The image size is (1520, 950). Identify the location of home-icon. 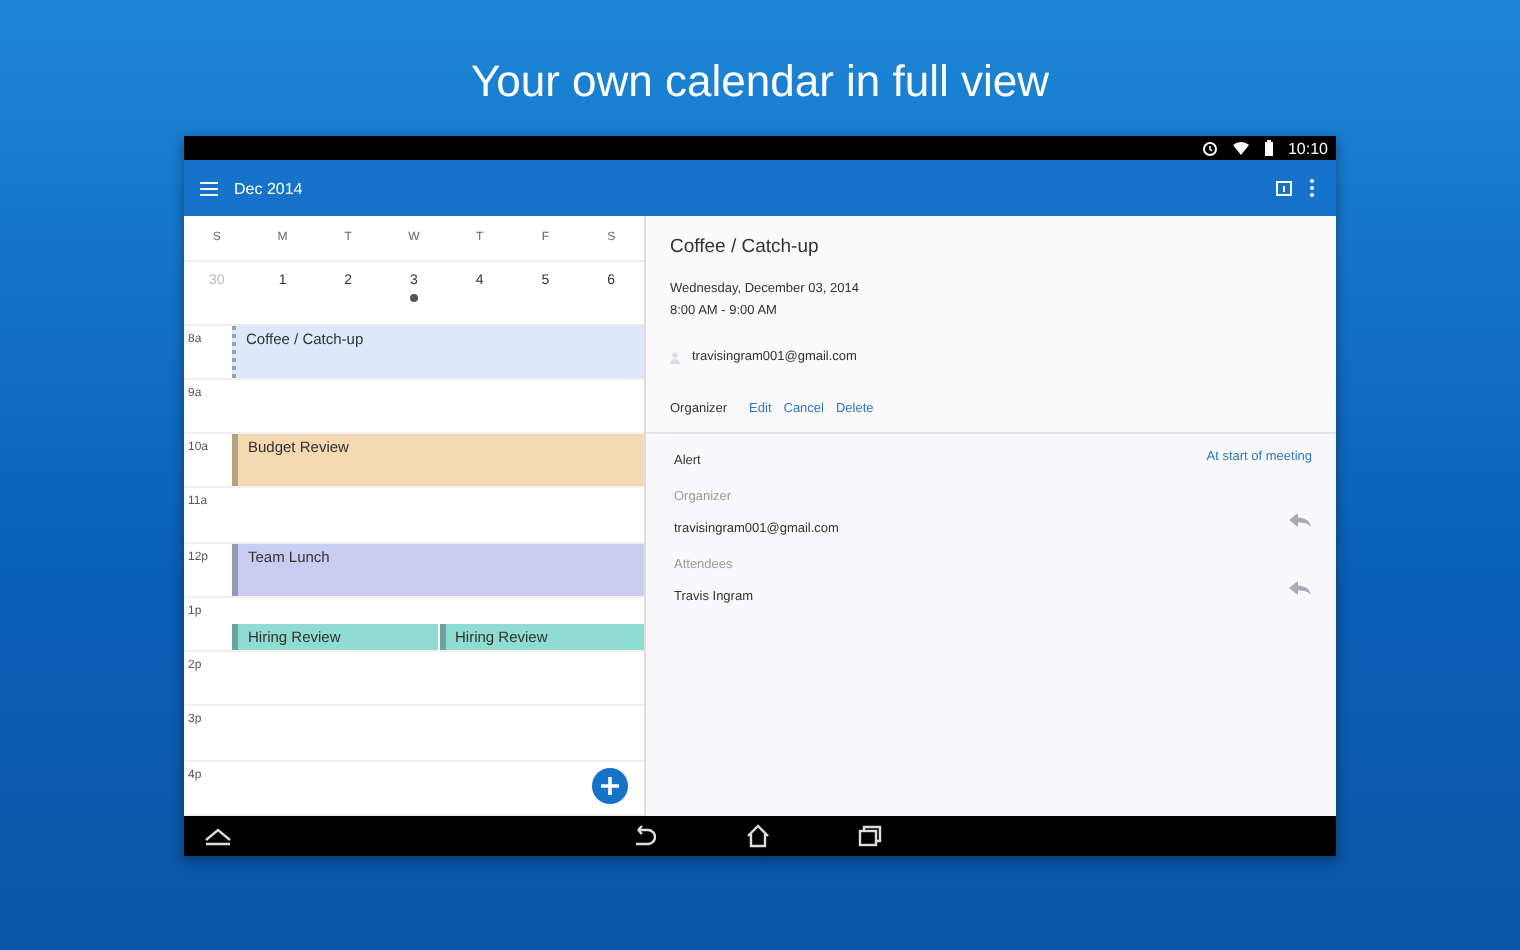
(758, 836).